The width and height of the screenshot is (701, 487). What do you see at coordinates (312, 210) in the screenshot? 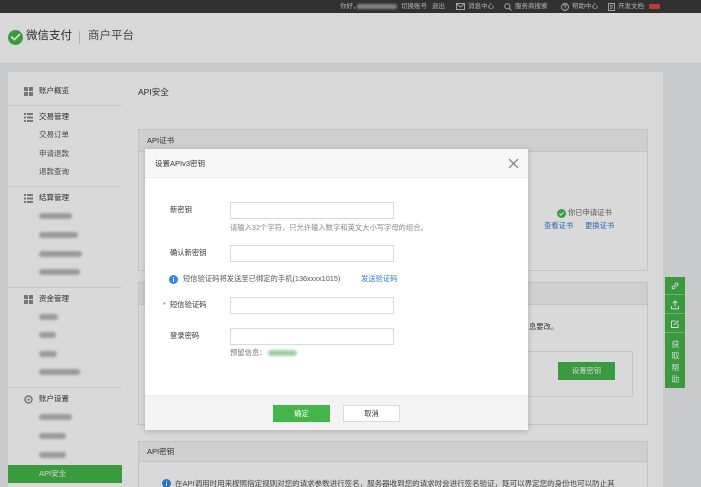
I see `new-key-input` at bounding box center [312, 210].